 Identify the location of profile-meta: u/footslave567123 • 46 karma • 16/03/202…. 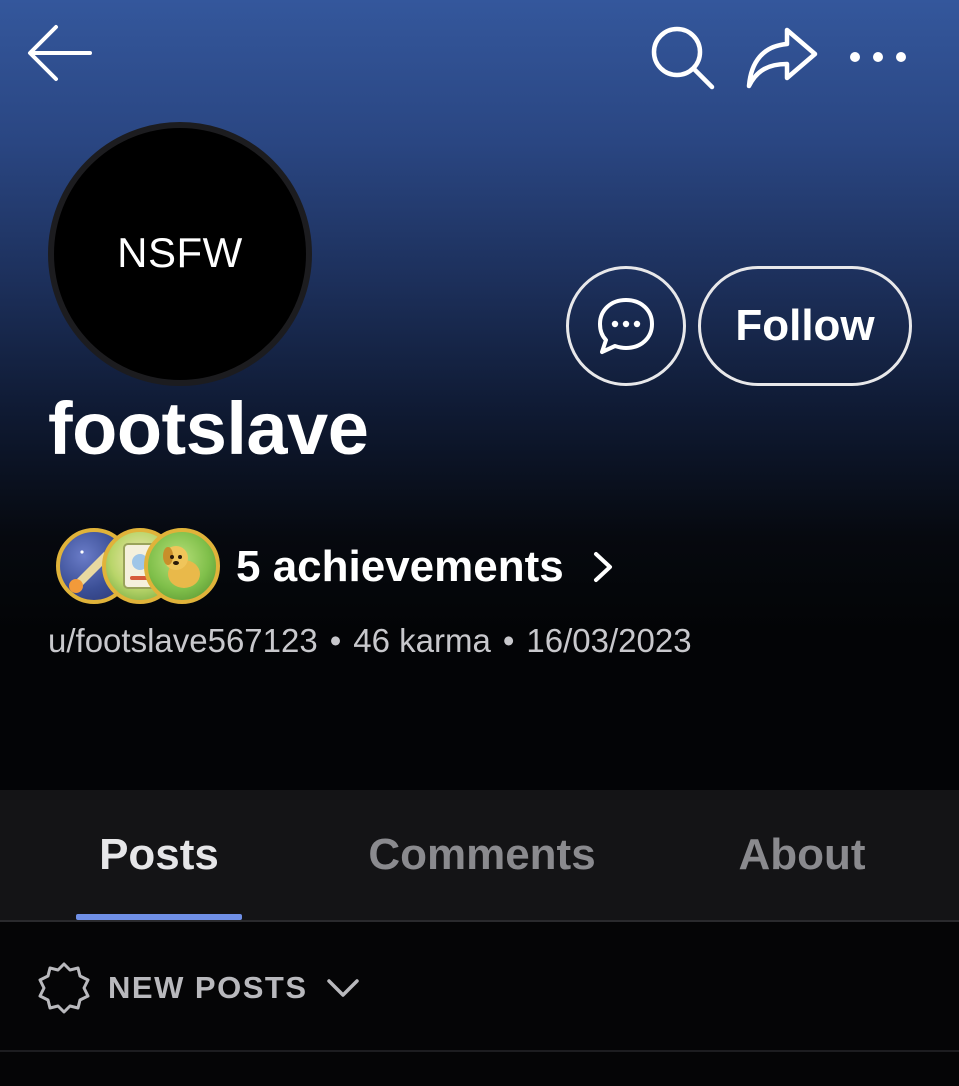
(370, 641).